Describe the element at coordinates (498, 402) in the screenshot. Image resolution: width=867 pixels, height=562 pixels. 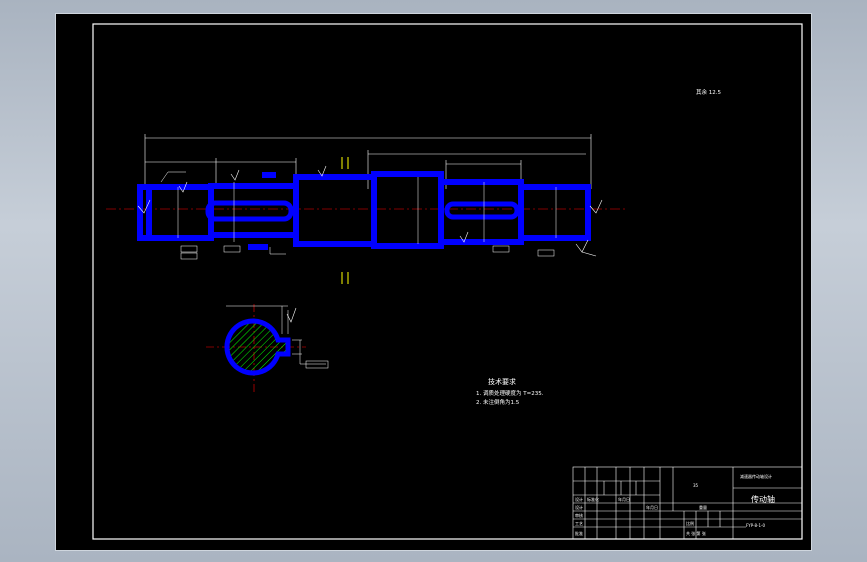
I see `tech-req-line-2: 2. 未注倒角为1.5` at that location.